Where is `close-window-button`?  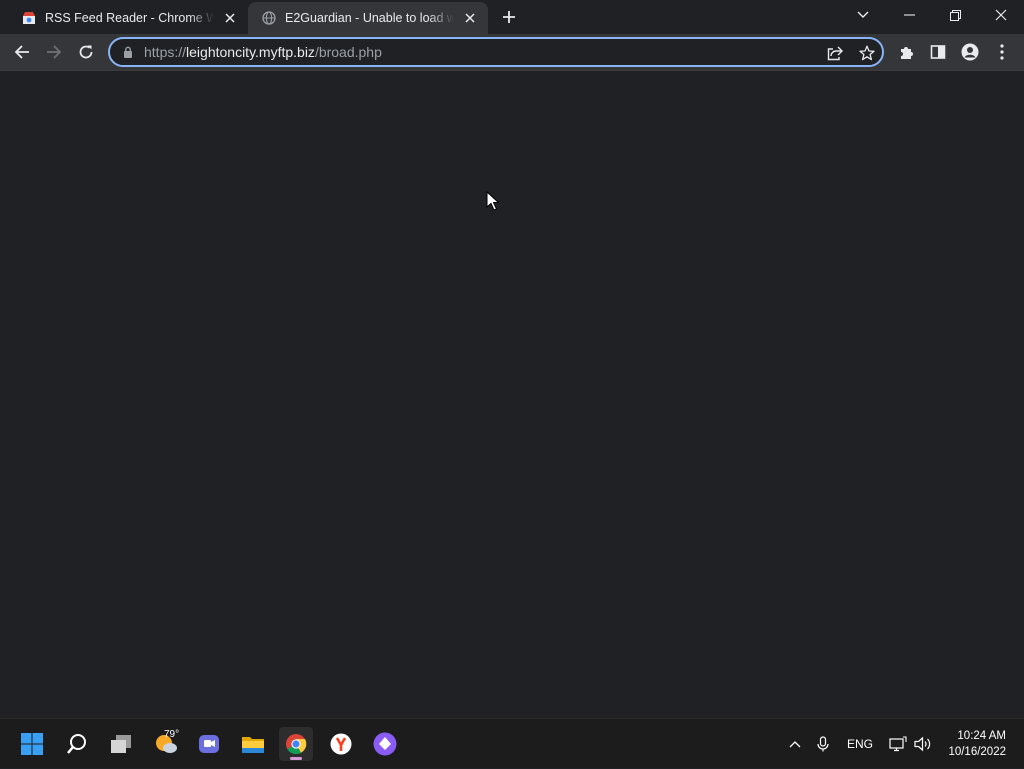 close-window-button is located at coordinates (1001, 15).